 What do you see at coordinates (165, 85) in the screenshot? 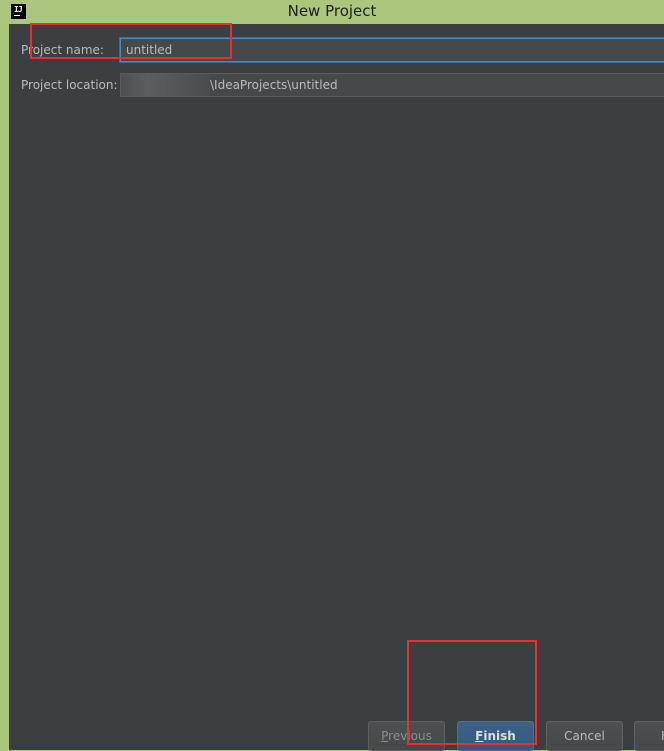
I see `redacted-path-segment` at bounding box center [165, 85].